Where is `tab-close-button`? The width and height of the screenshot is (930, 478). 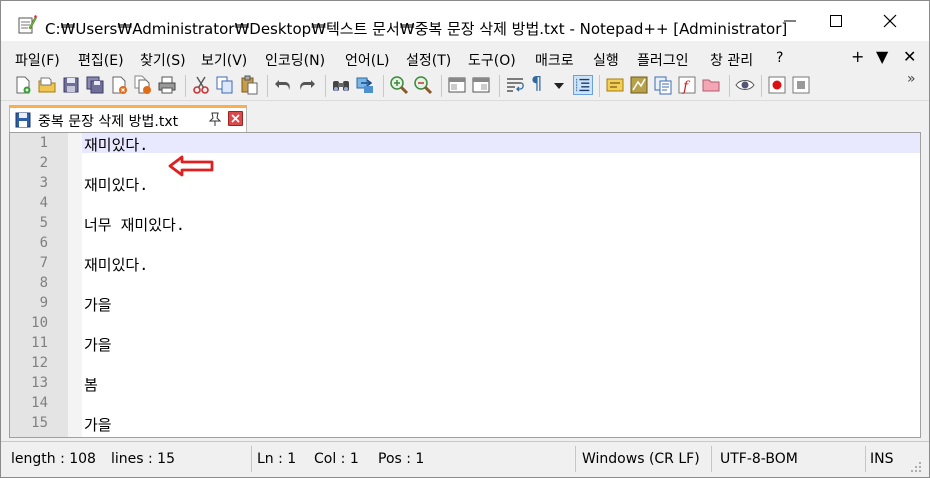 tab-close-button is located at coordinates (235, 118).